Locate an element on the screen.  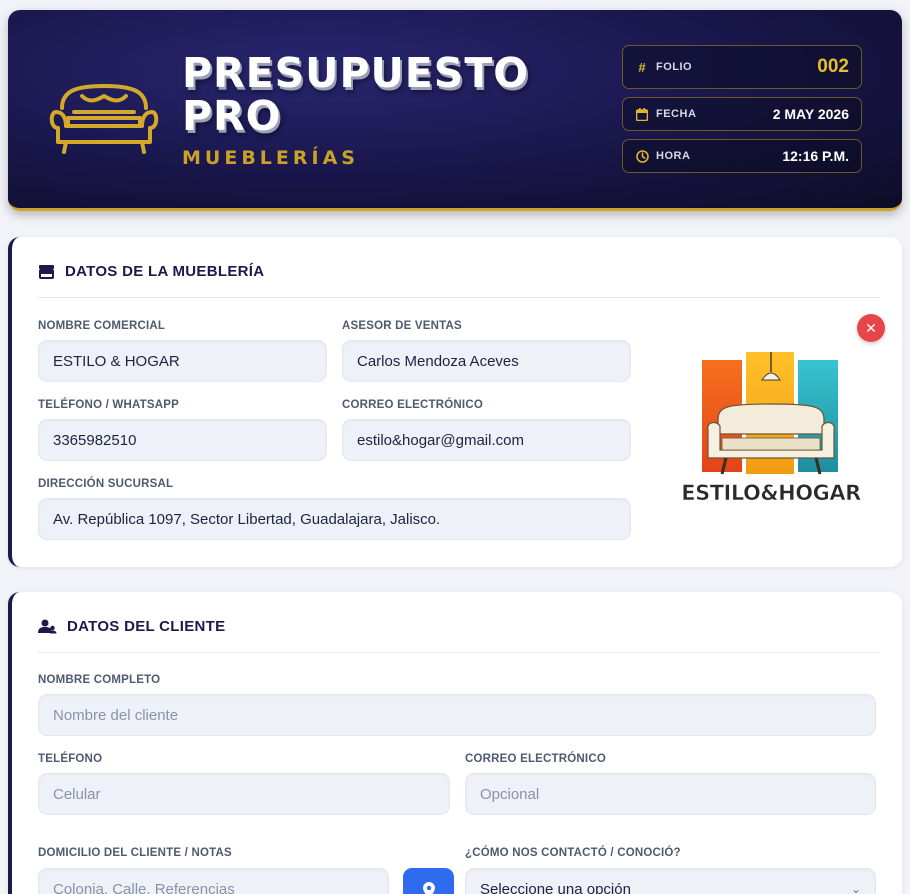
correo-store-field: estilo&hogar@gmail.com is located at coordinates (486, 440).